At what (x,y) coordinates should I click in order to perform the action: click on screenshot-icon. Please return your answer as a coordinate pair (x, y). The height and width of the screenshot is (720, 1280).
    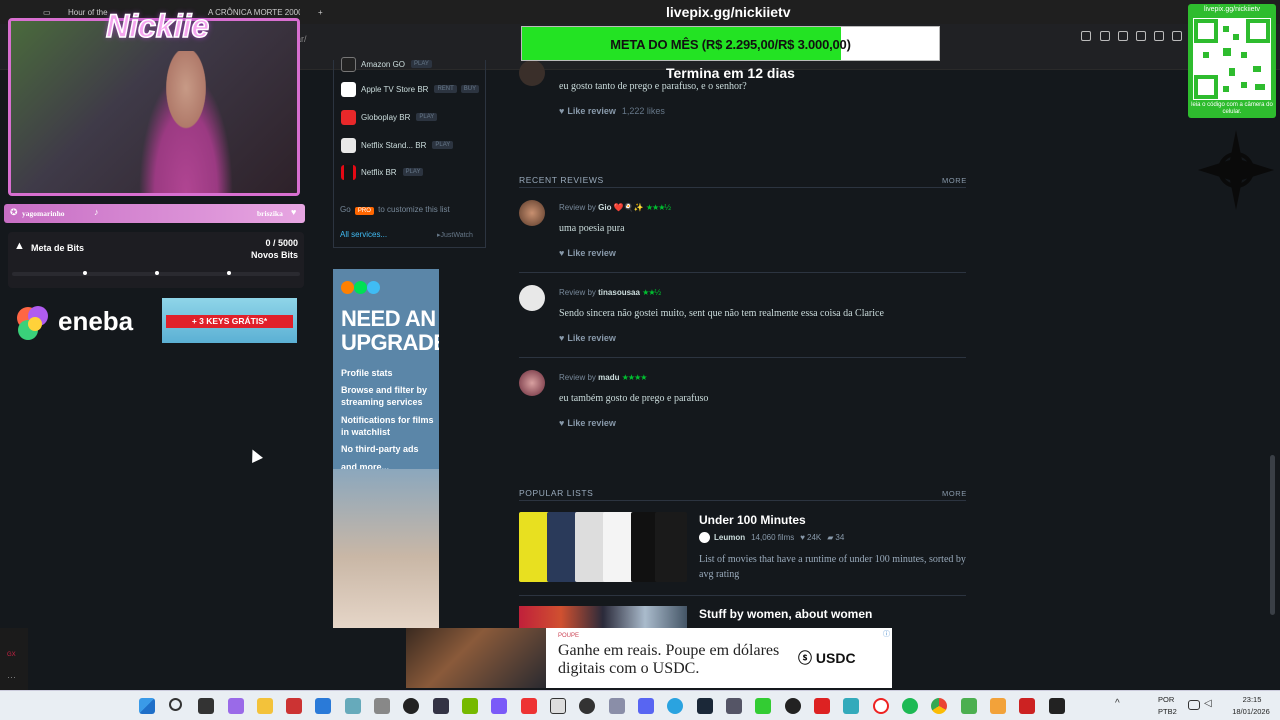
    Looking at the image, I should click on (1123, 36).